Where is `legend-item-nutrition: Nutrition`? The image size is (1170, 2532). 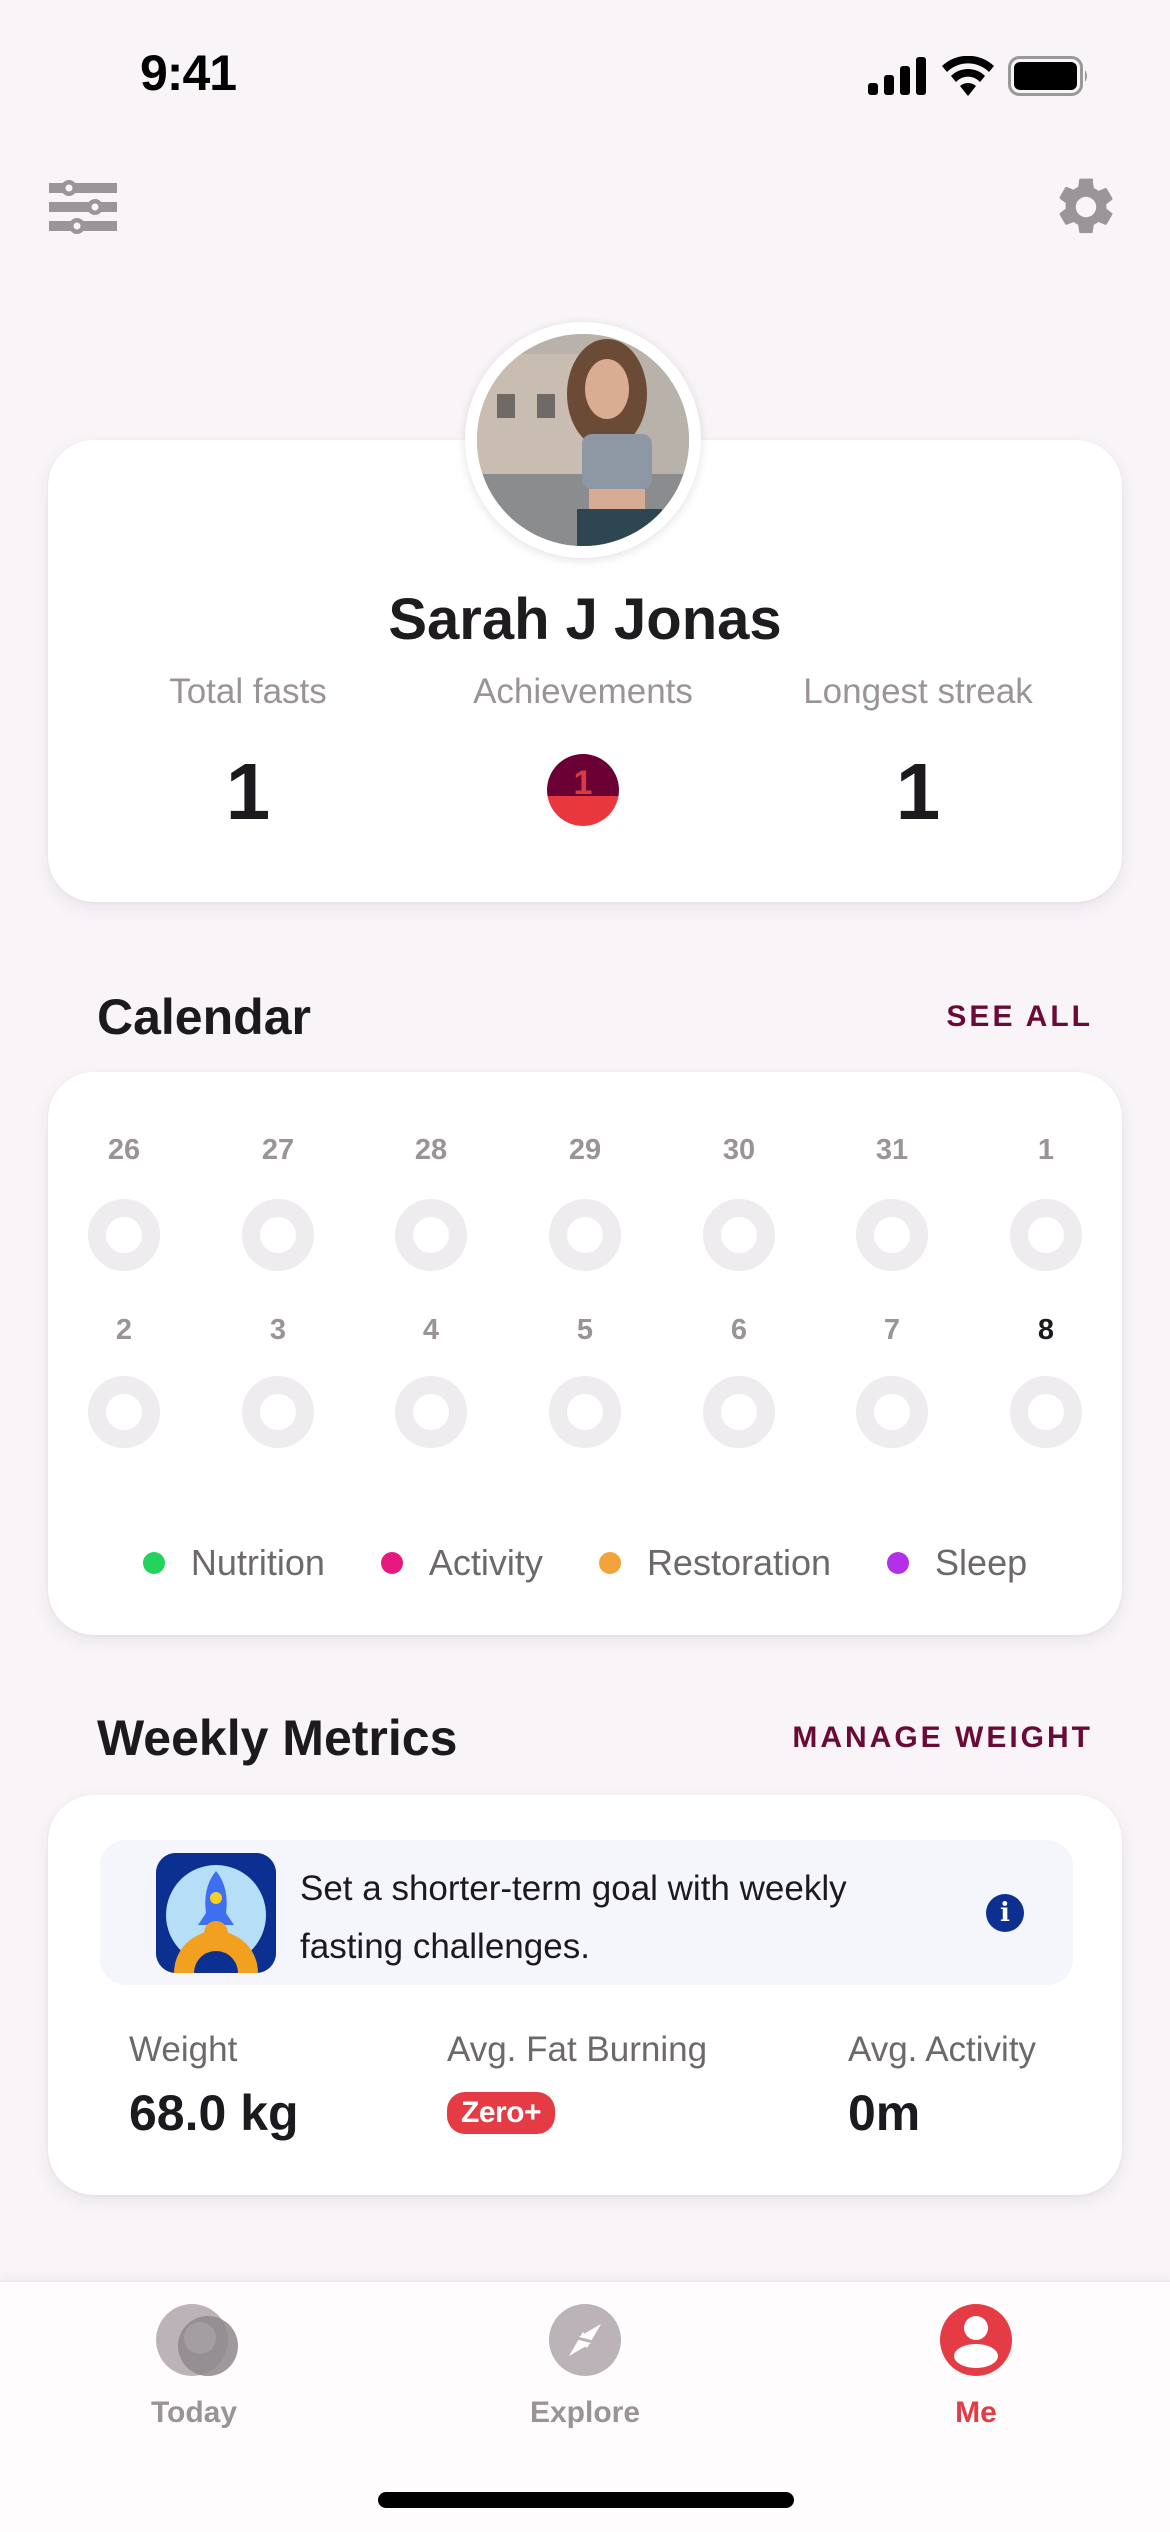 legend-item-nutrition: Nutrition is located at coordinates (233, 1563).